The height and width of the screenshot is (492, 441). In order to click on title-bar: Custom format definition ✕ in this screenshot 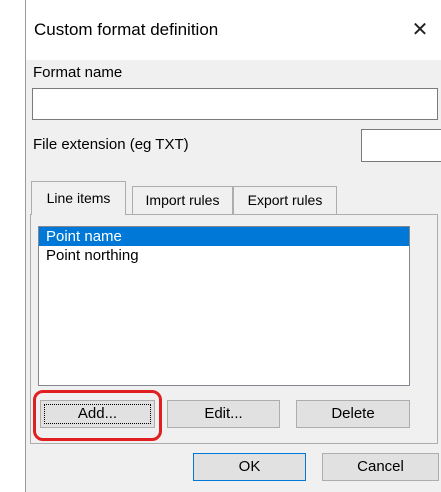, I will do `click(233, 30)`.